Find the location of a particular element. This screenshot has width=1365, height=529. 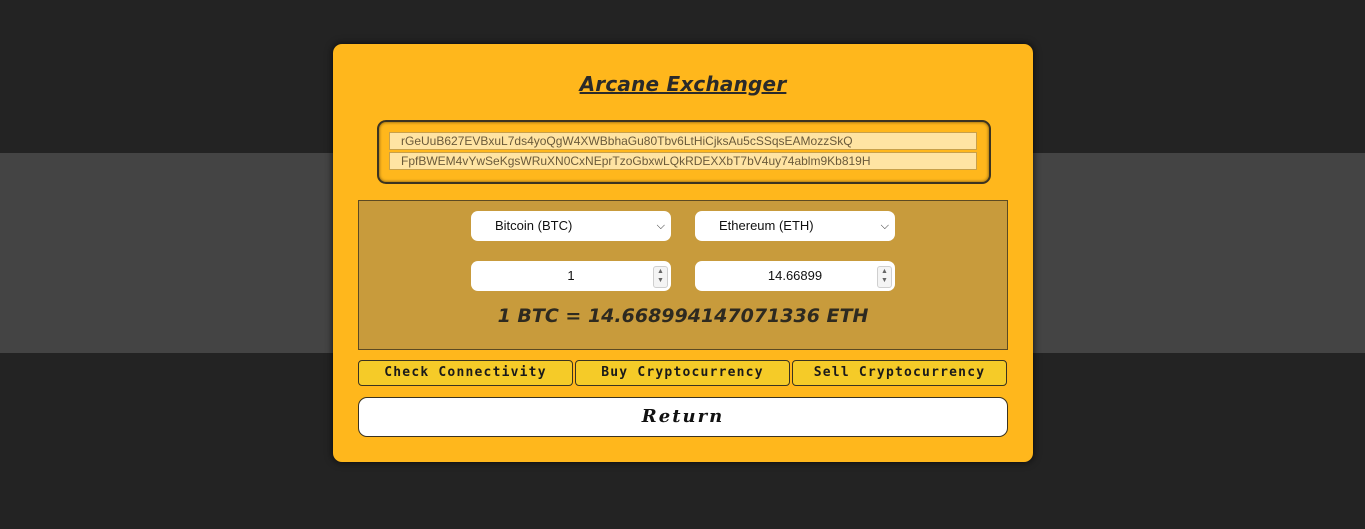

check-connectivity-button: Check Connectivity is located at coordinates (465, 373).